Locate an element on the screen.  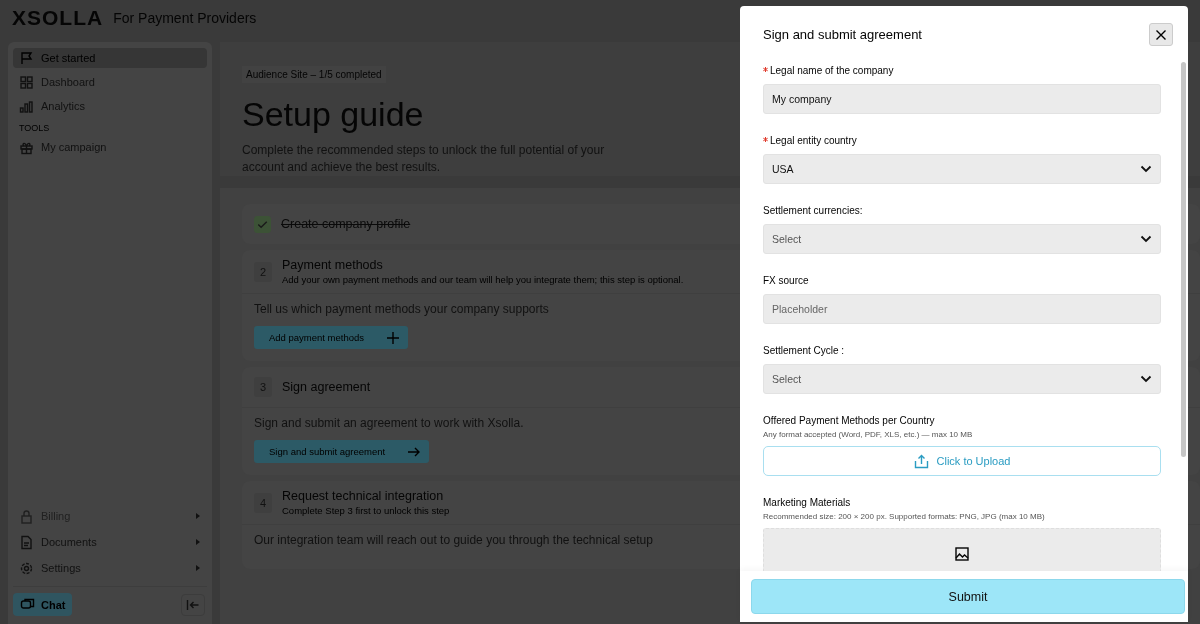
step-title: Create company profile is located at coordinates (346, 224).